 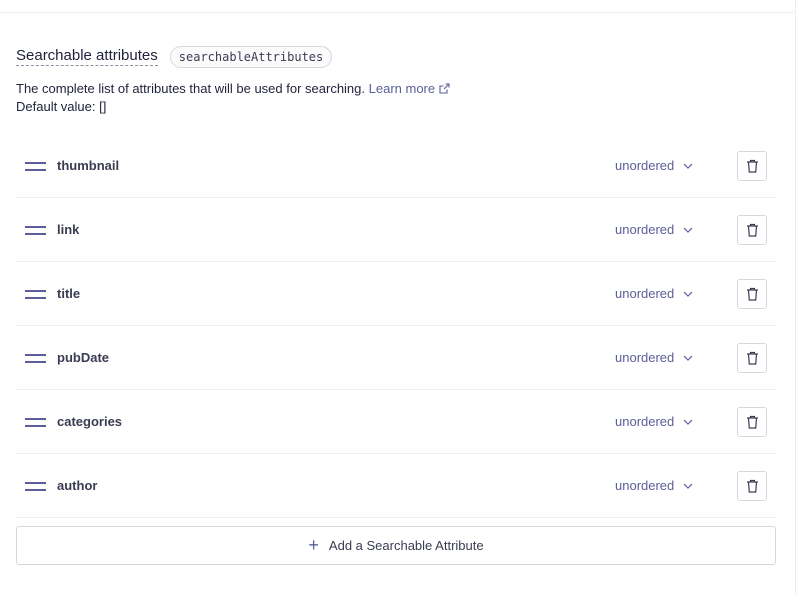 I want to click on attribute-row: thumbnail unordered, so click(x=396, y=166).